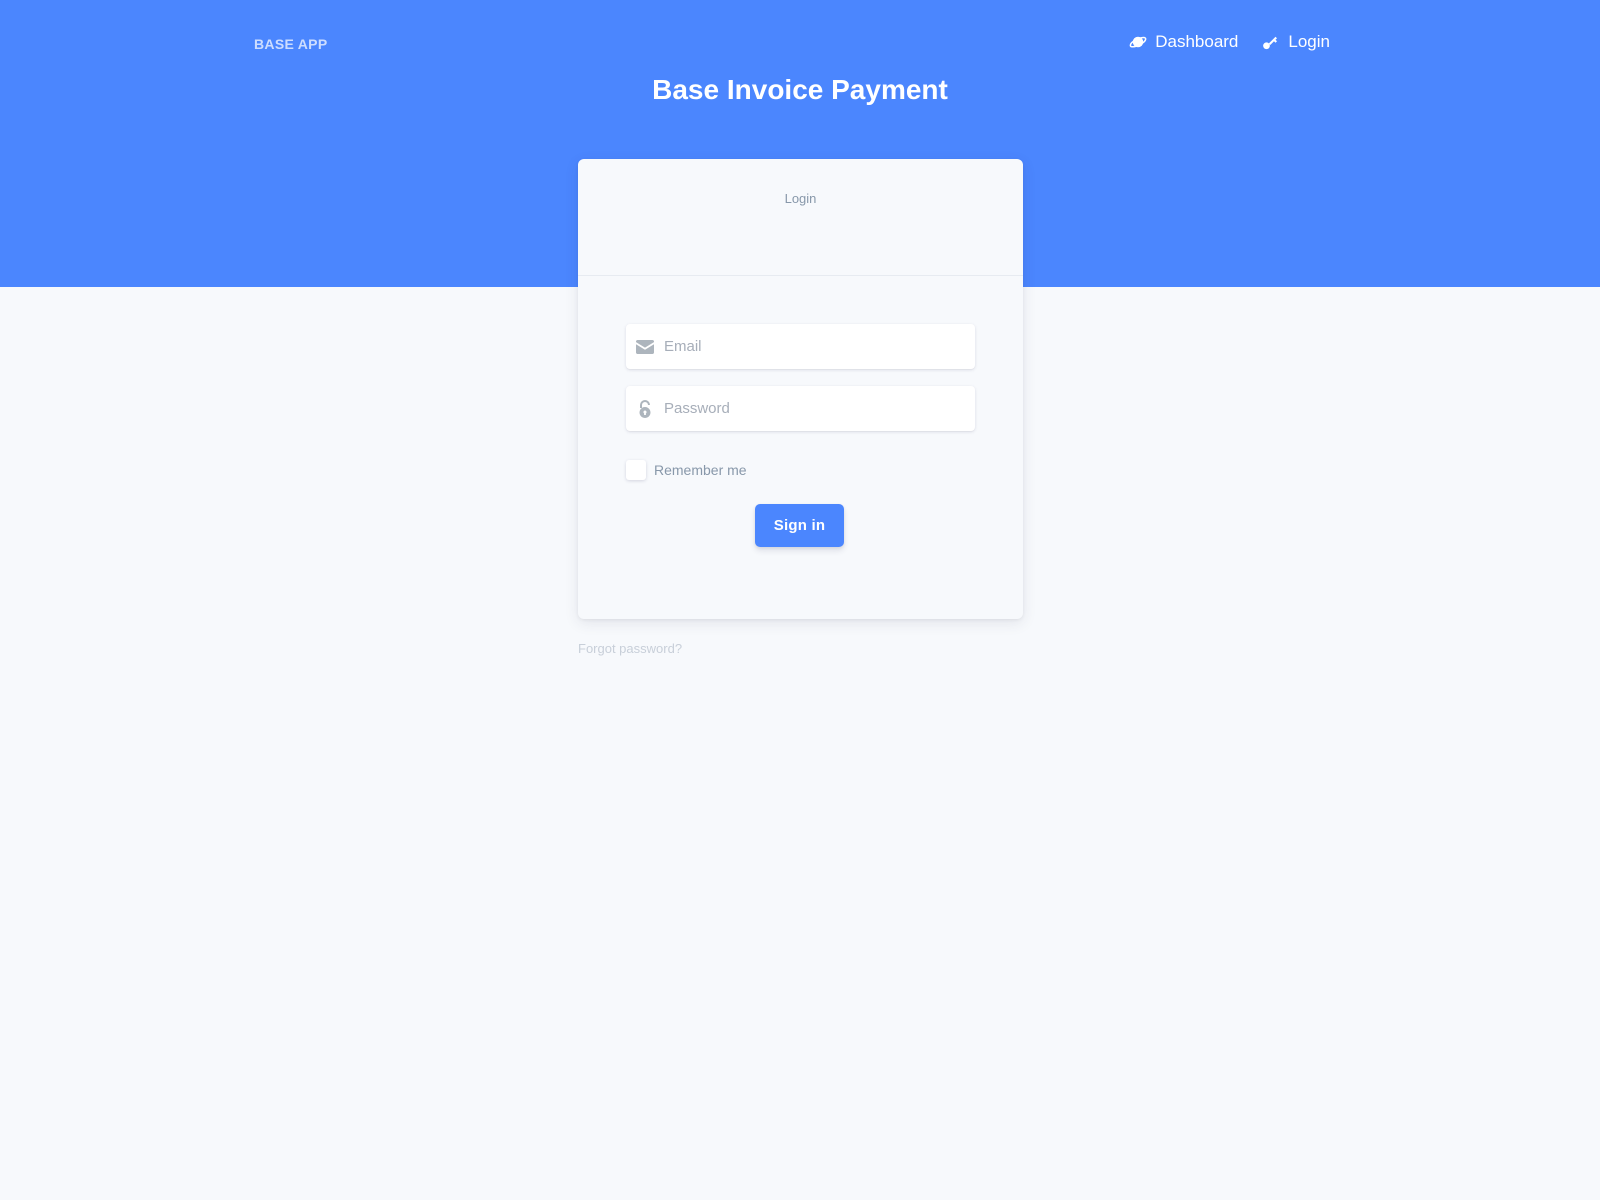 The image size is (1600, 1200). Describe the element at coordinates (645, 408) in the screenshot. I see `lock-open-icon` at that location.